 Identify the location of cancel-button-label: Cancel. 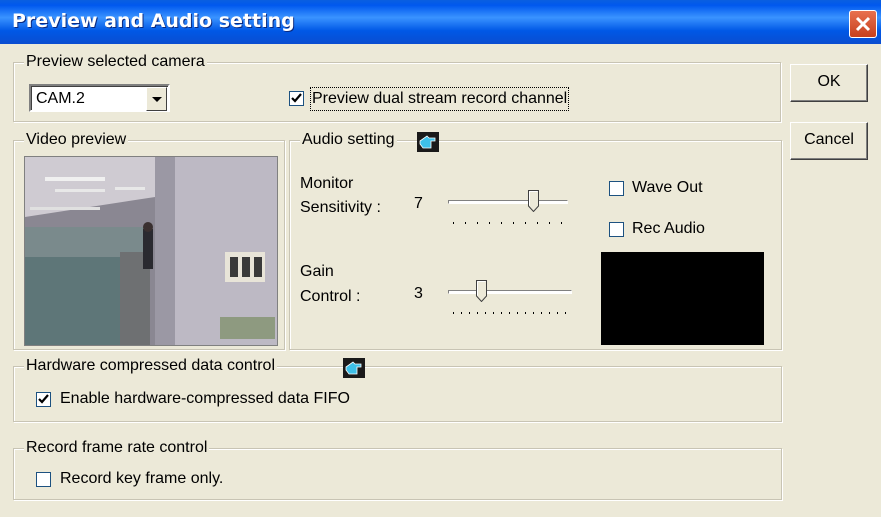
(829, 139).